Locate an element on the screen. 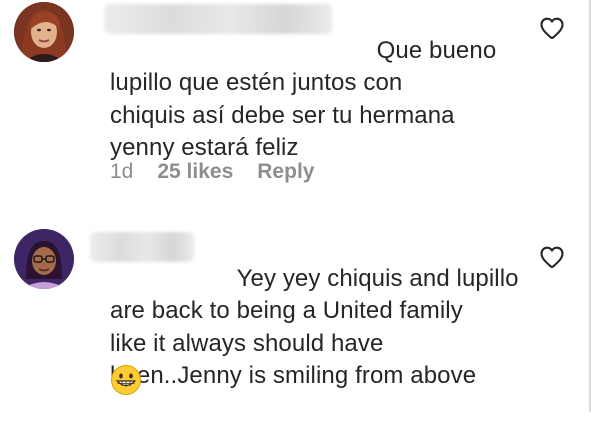 This screenshot has height=425, width=591. comment-timestamp: 1d is located at coordinates (122, 171).